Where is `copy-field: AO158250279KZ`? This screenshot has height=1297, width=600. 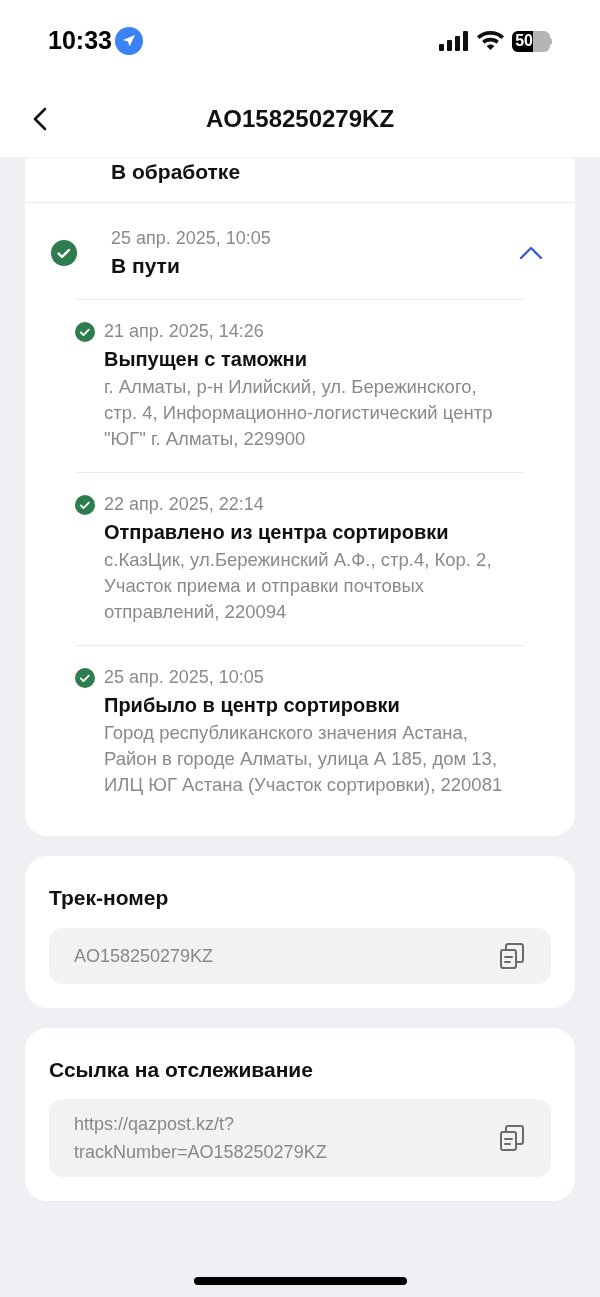
copy-field: AO158250279KZ is located at coordinates (300, 955).